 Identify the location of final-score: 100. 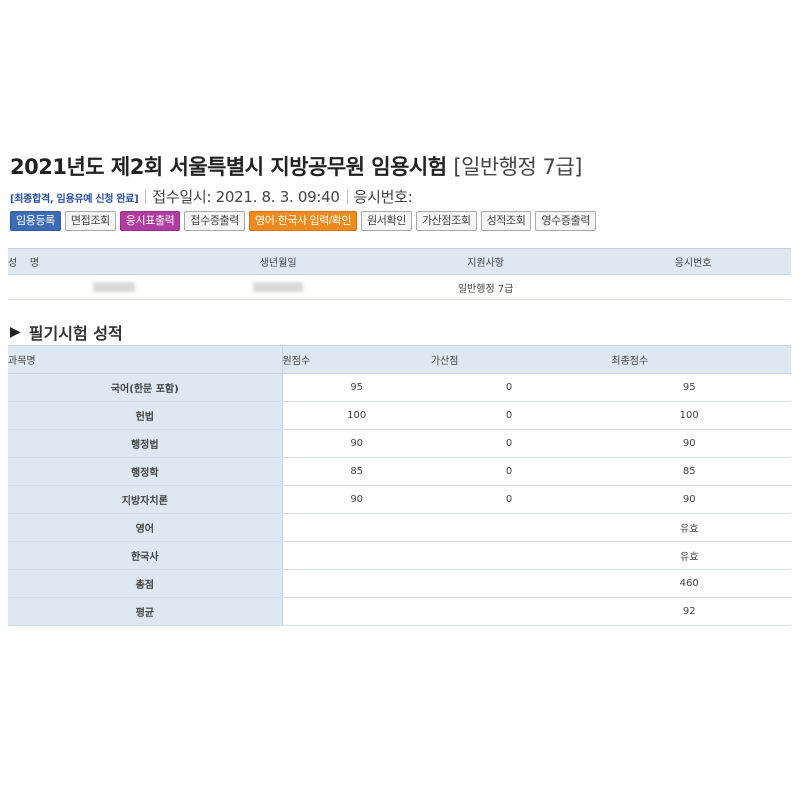
(689, 415).